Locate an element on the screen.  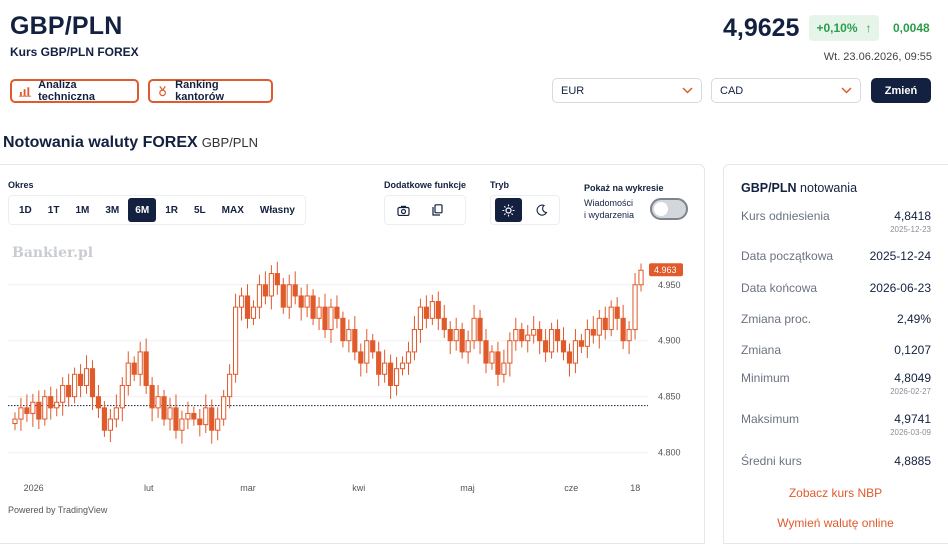
section-title-text: Notowania waluty FOREX is located at coordinates (100, 142).